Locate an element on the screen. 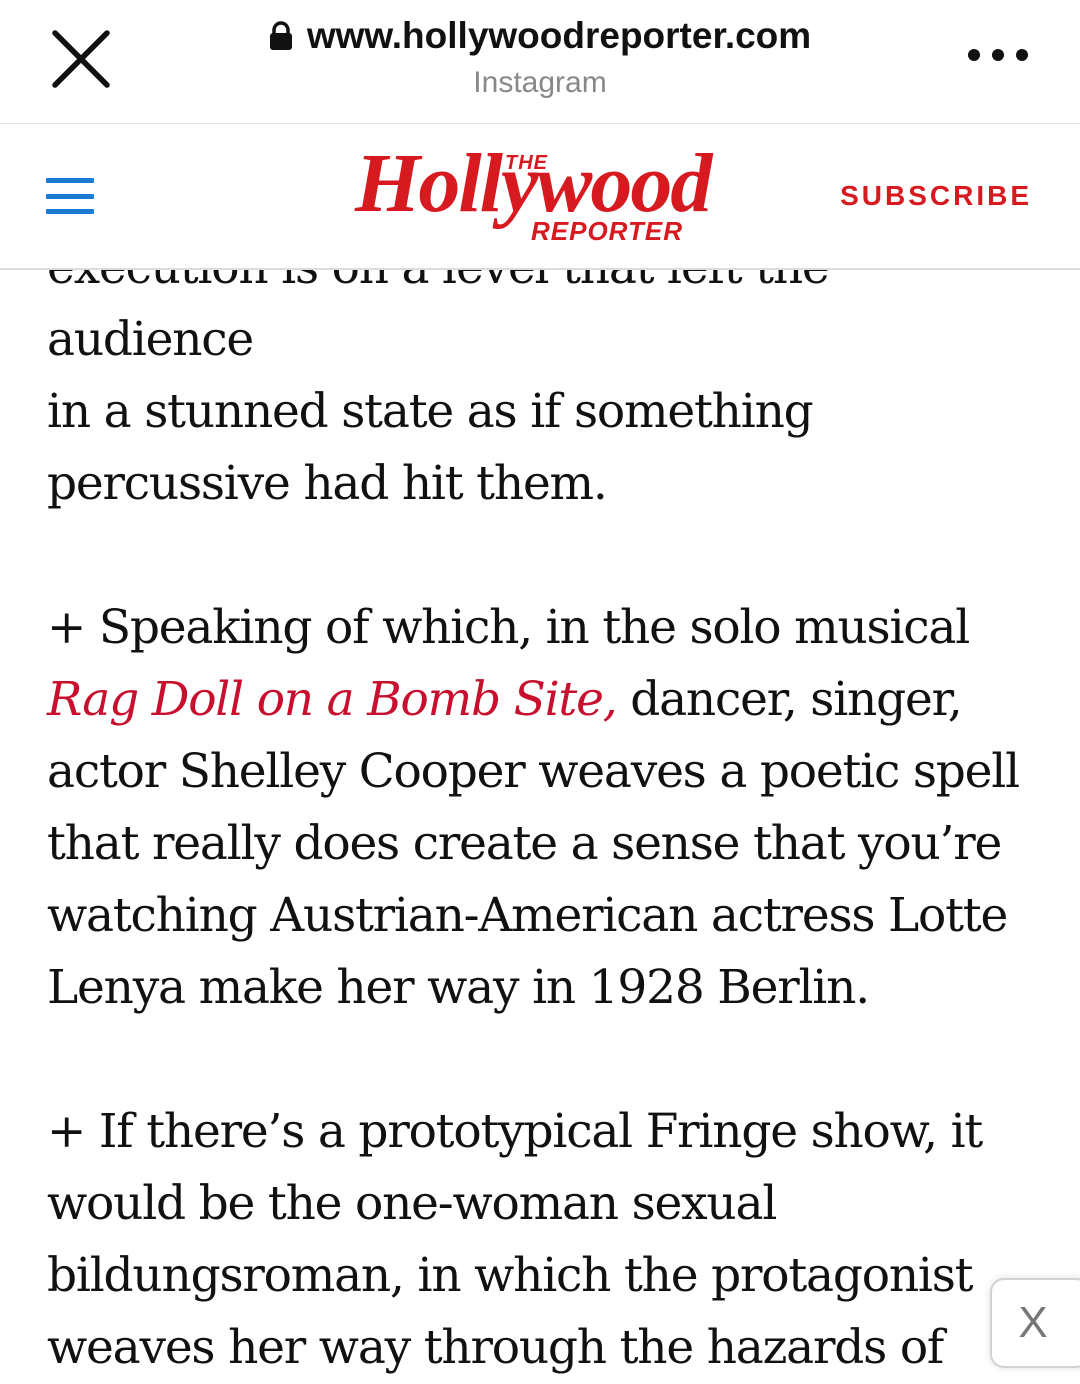  ad-close-button: X is located at coordinates (1035, 1323).